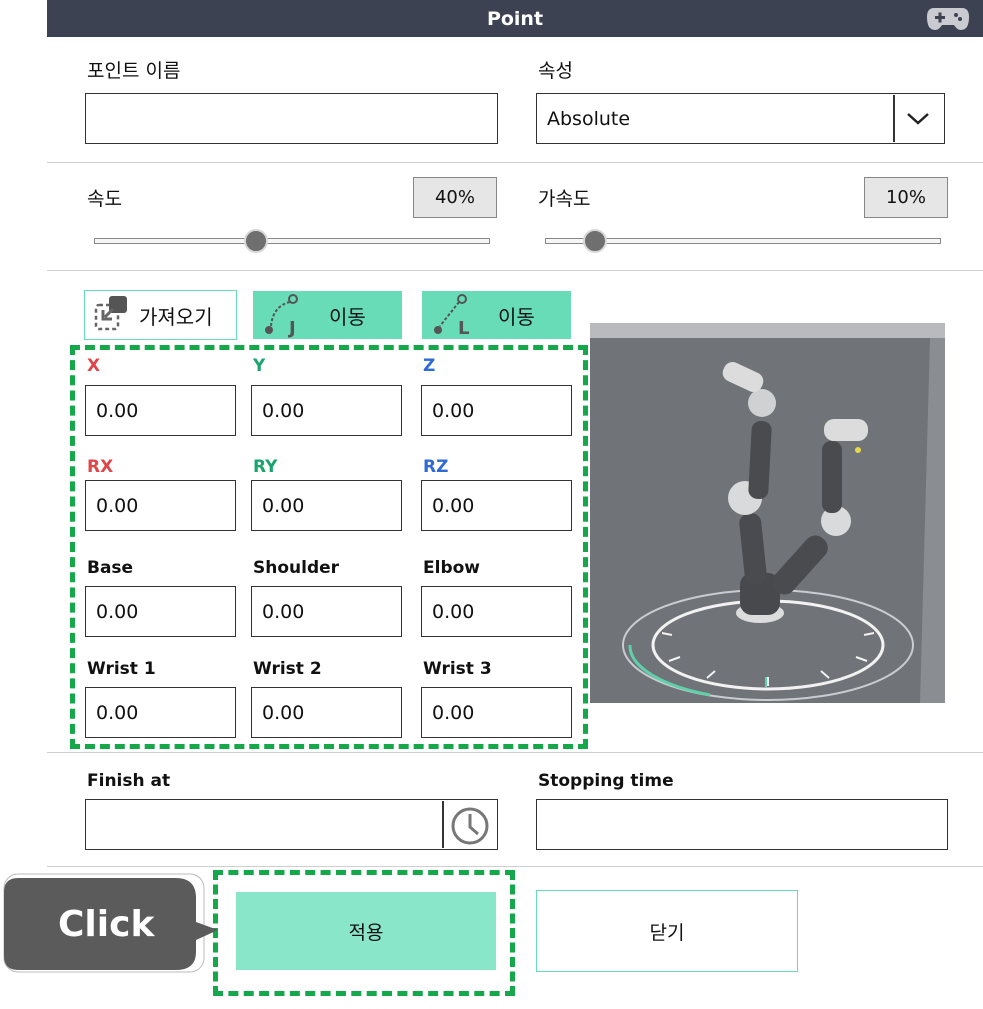  I want to click on accel-label: 가속도, so click(564, 199).